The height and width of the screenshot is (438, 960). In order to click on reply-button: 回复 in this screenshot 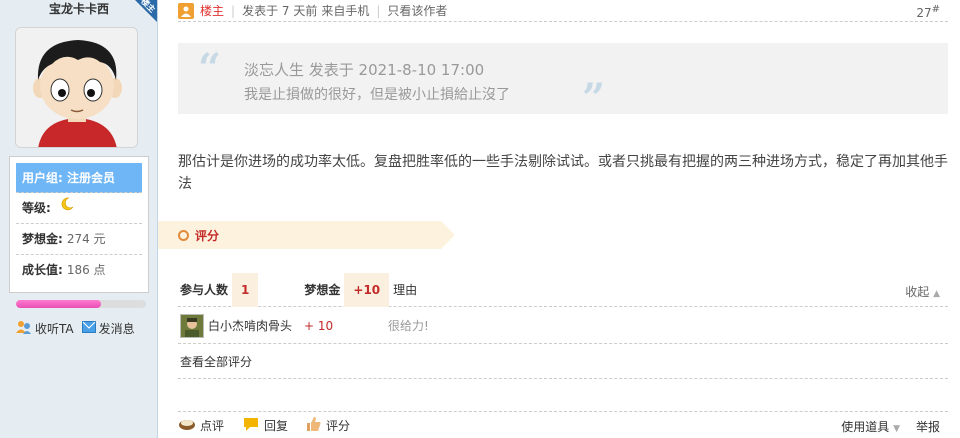, I will do `click(265, 425)`.